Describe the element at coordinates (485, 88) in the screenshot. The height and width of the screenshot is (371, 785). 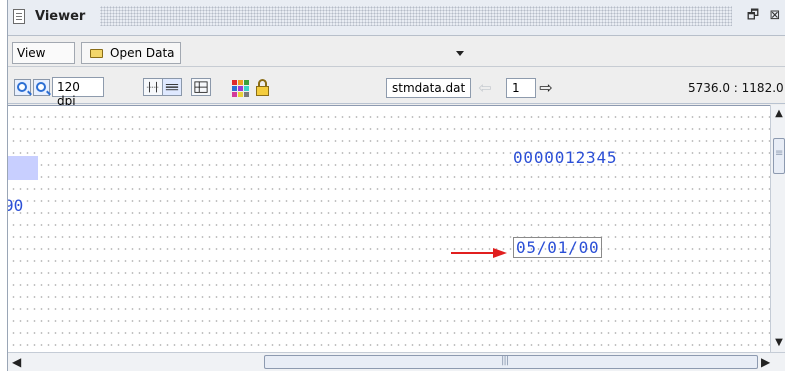
I see `previous-page-arrow-icon: ⇦` at that location.